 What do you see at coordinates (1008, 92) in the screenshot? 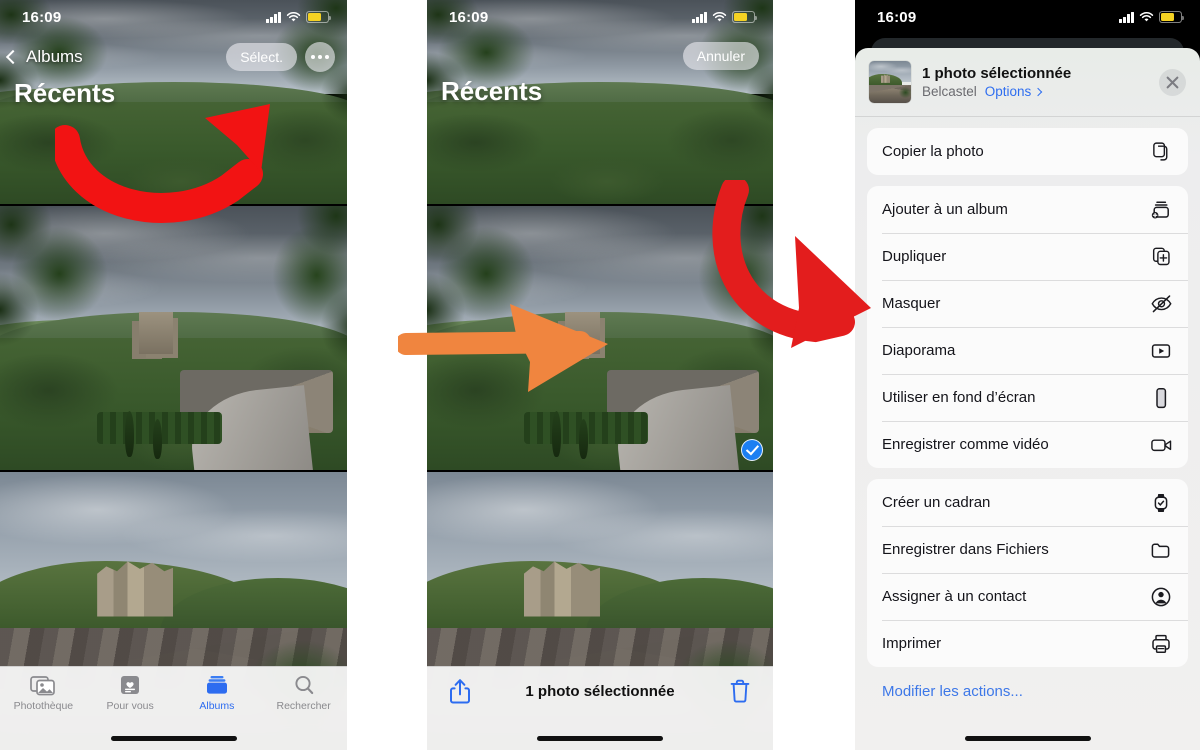
I see `options-label: Options` at bounding box center [1008, 92].